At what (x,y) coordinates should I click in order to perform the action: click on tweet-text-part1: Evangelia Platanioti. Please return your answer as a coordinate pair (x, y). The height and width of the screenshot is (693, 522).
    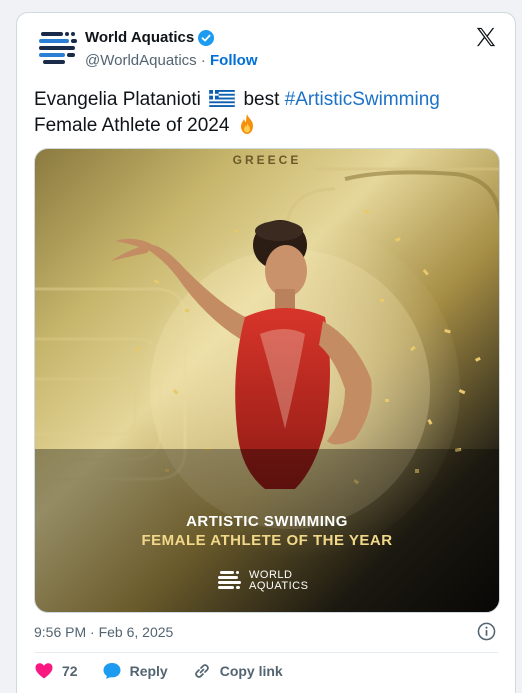
    Looking at the image, I should click on (117, 99).